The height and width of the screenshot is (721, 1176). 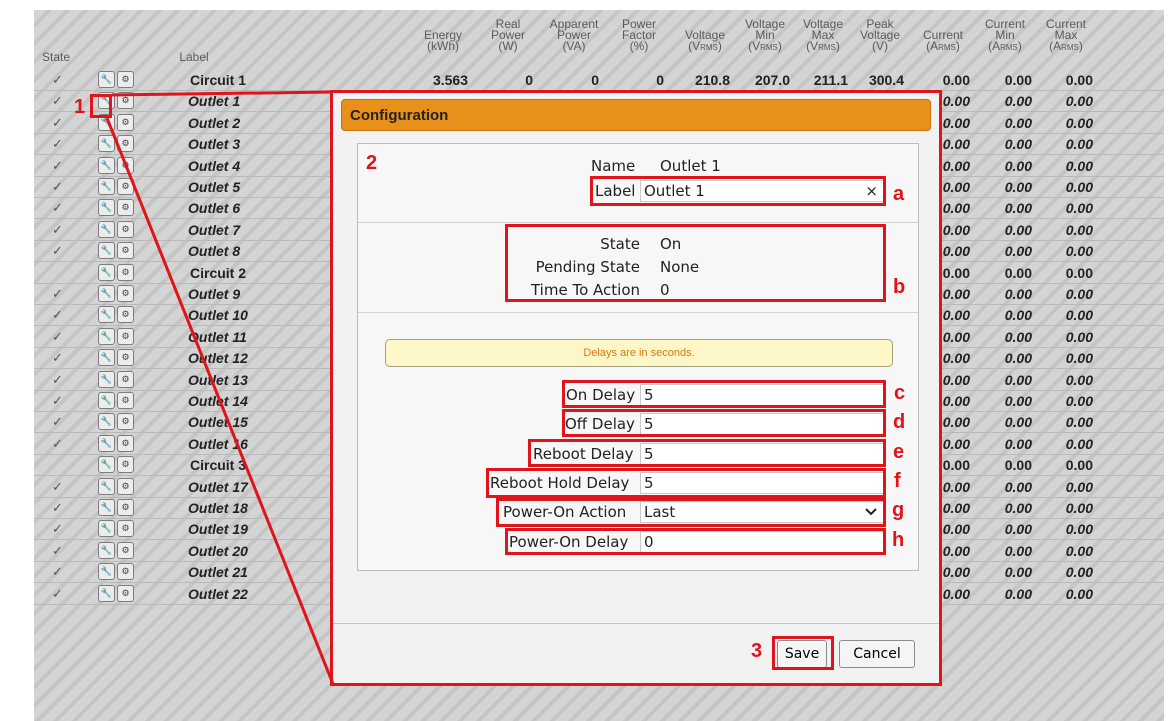 What do you see at coordinates (214, 144) in the screenshot?
I see `row-label: Outlet 3` at bounding box center [214, 144].